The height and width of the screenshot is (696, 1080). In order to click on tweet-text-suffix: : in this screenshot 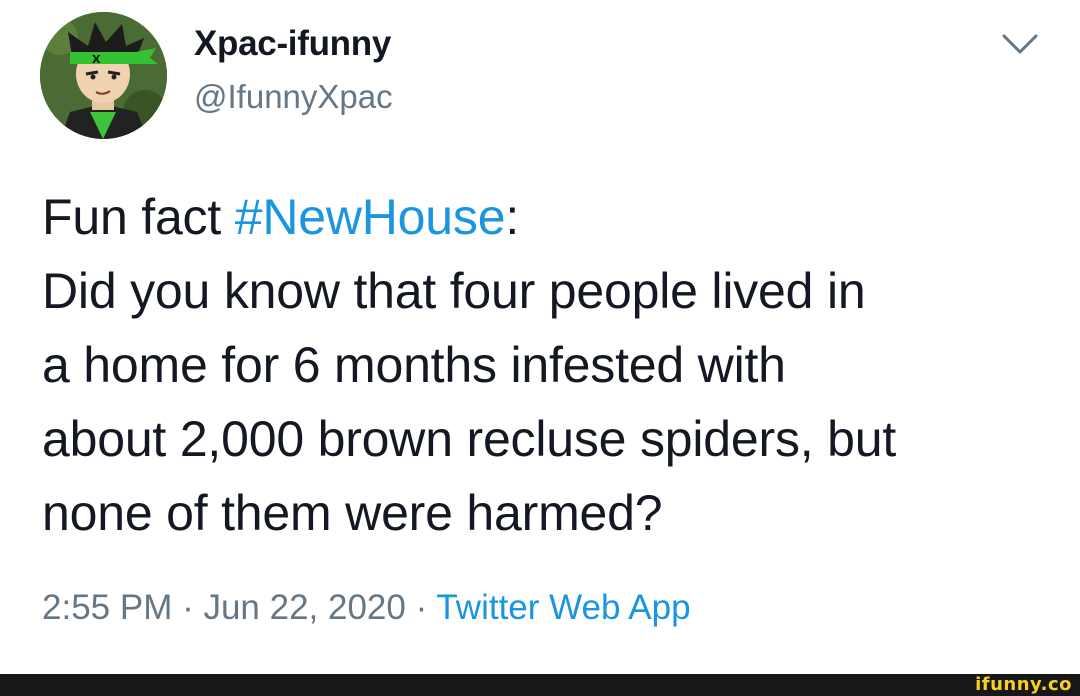, I will do `click(512, 217)`.